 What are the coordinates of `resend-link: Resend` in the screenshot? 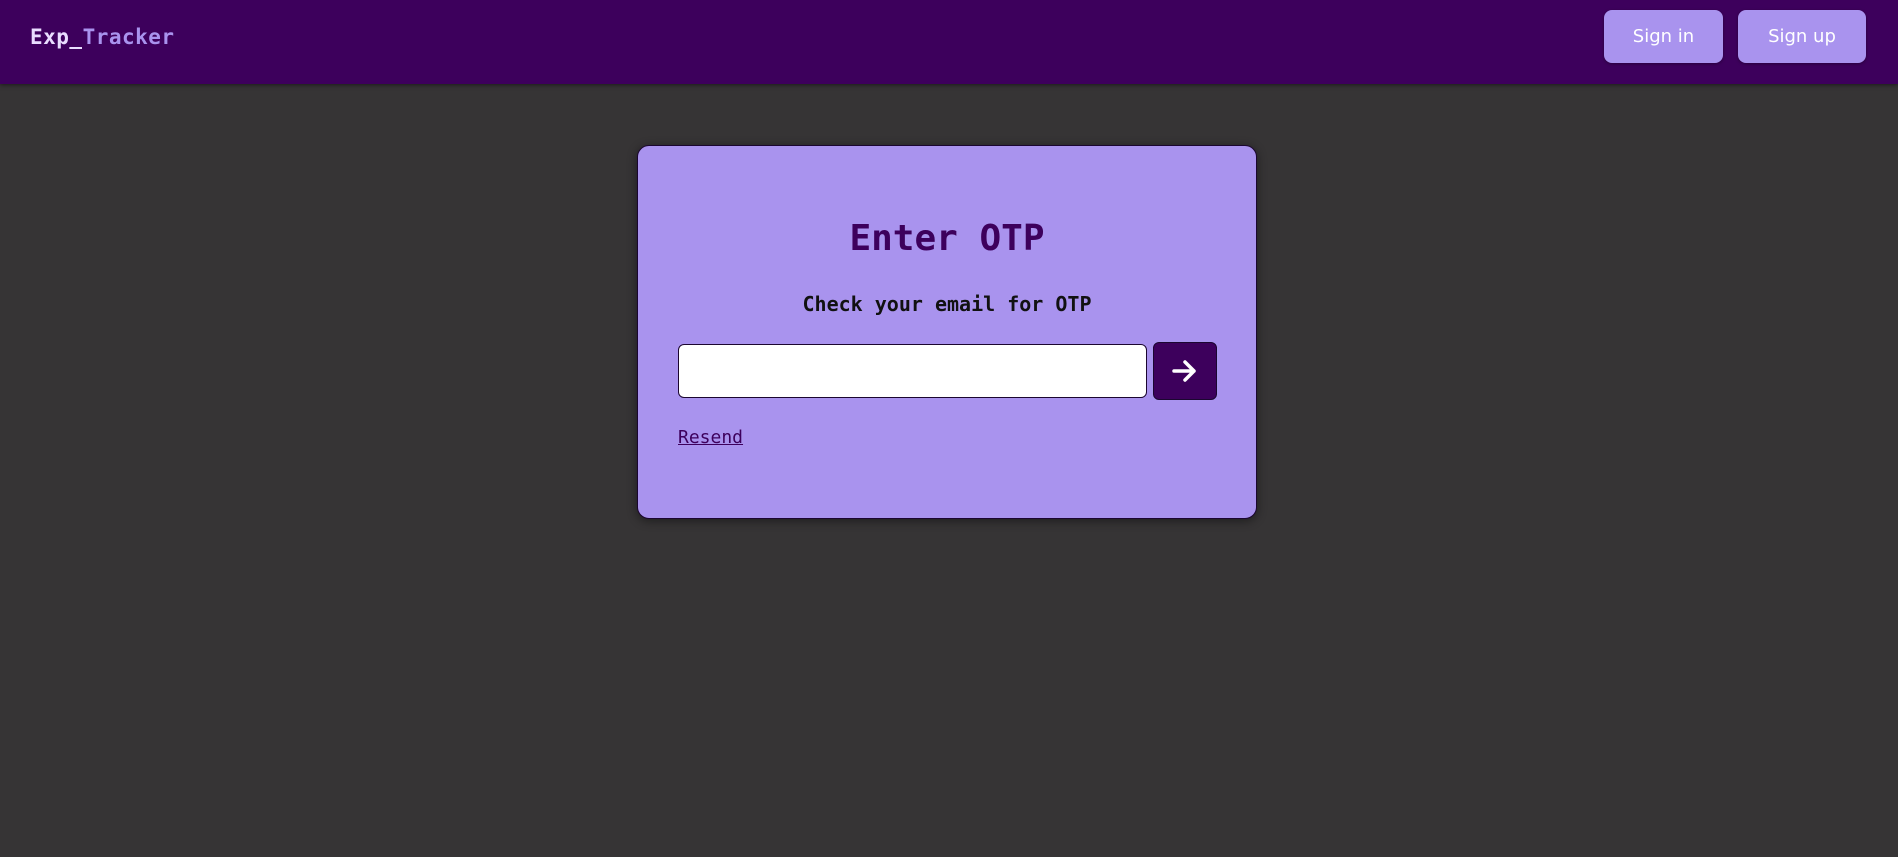 It's located at (710, 437).